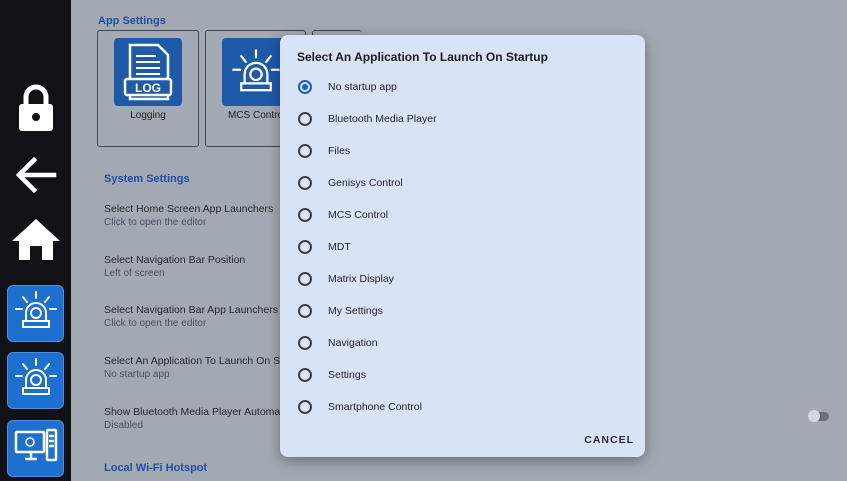 The image size is (847, 481). What do you see at coordinates (818, 416) in the screenshot?
I see `bluetooth-player-toggle` at bounding box center [818, 416].